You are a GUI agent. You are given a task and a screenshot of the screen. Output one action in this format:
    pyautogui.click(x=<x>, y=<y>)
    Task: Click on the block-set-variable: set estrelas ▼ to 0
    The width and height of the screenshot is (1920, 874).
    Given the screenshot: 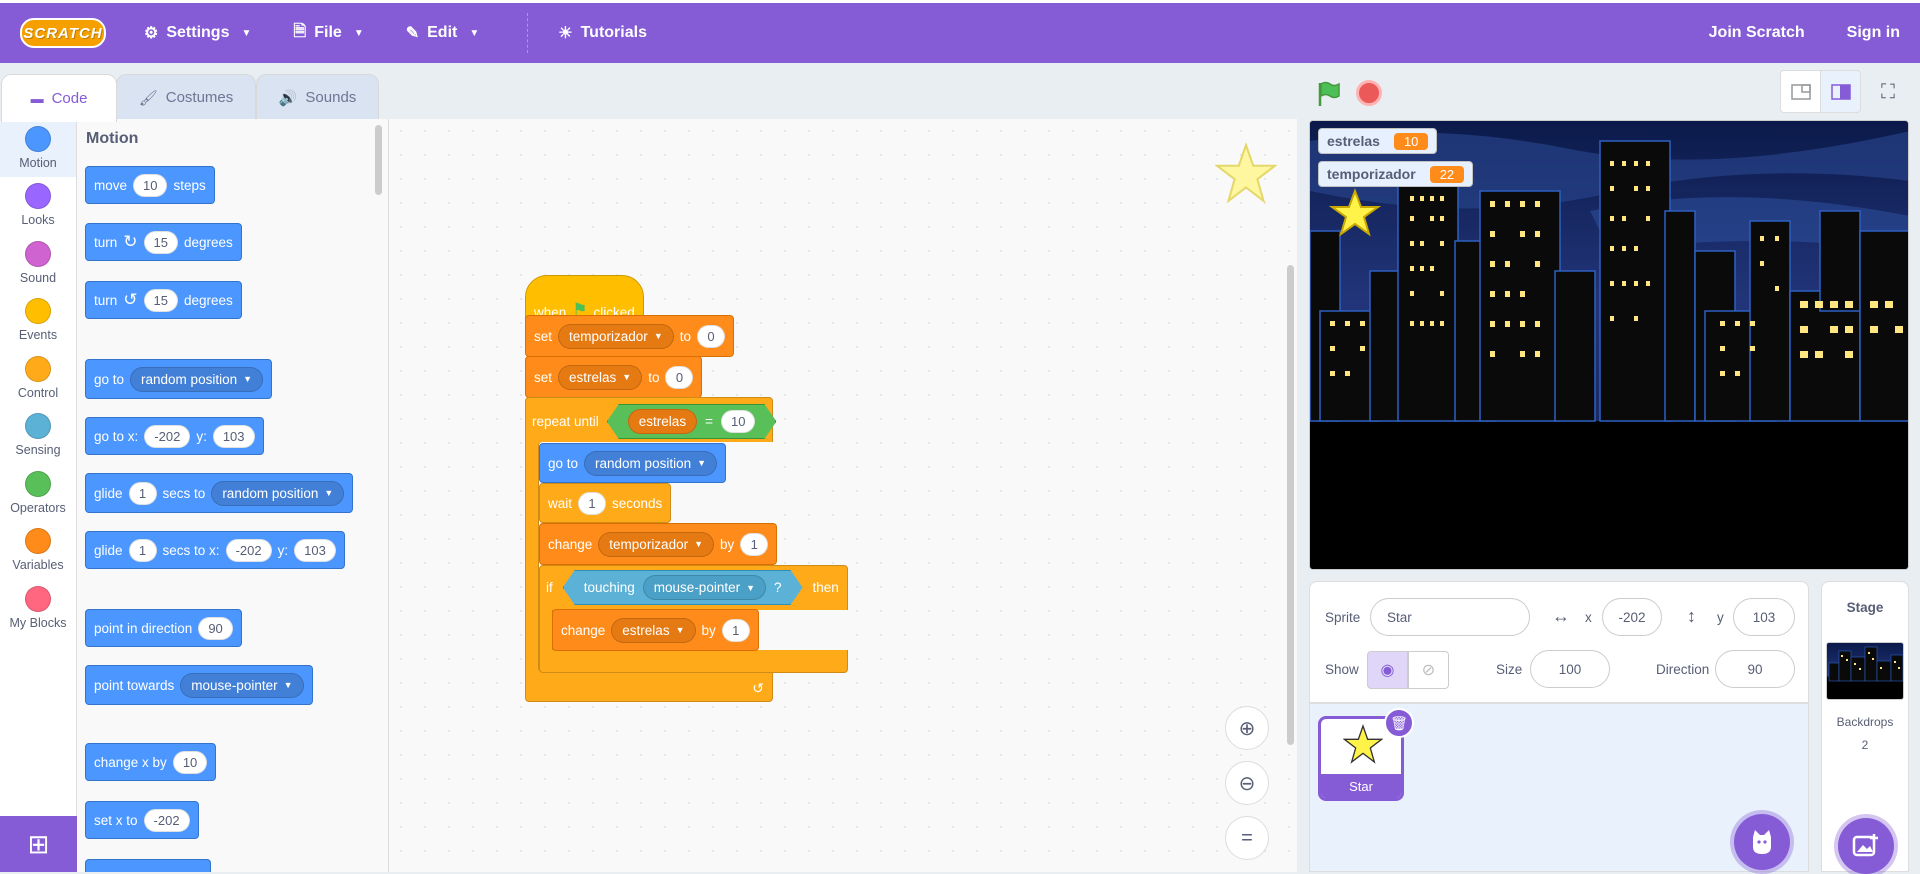 What is the action you would take?
    pyautogui.click(x=614, y=377)
    